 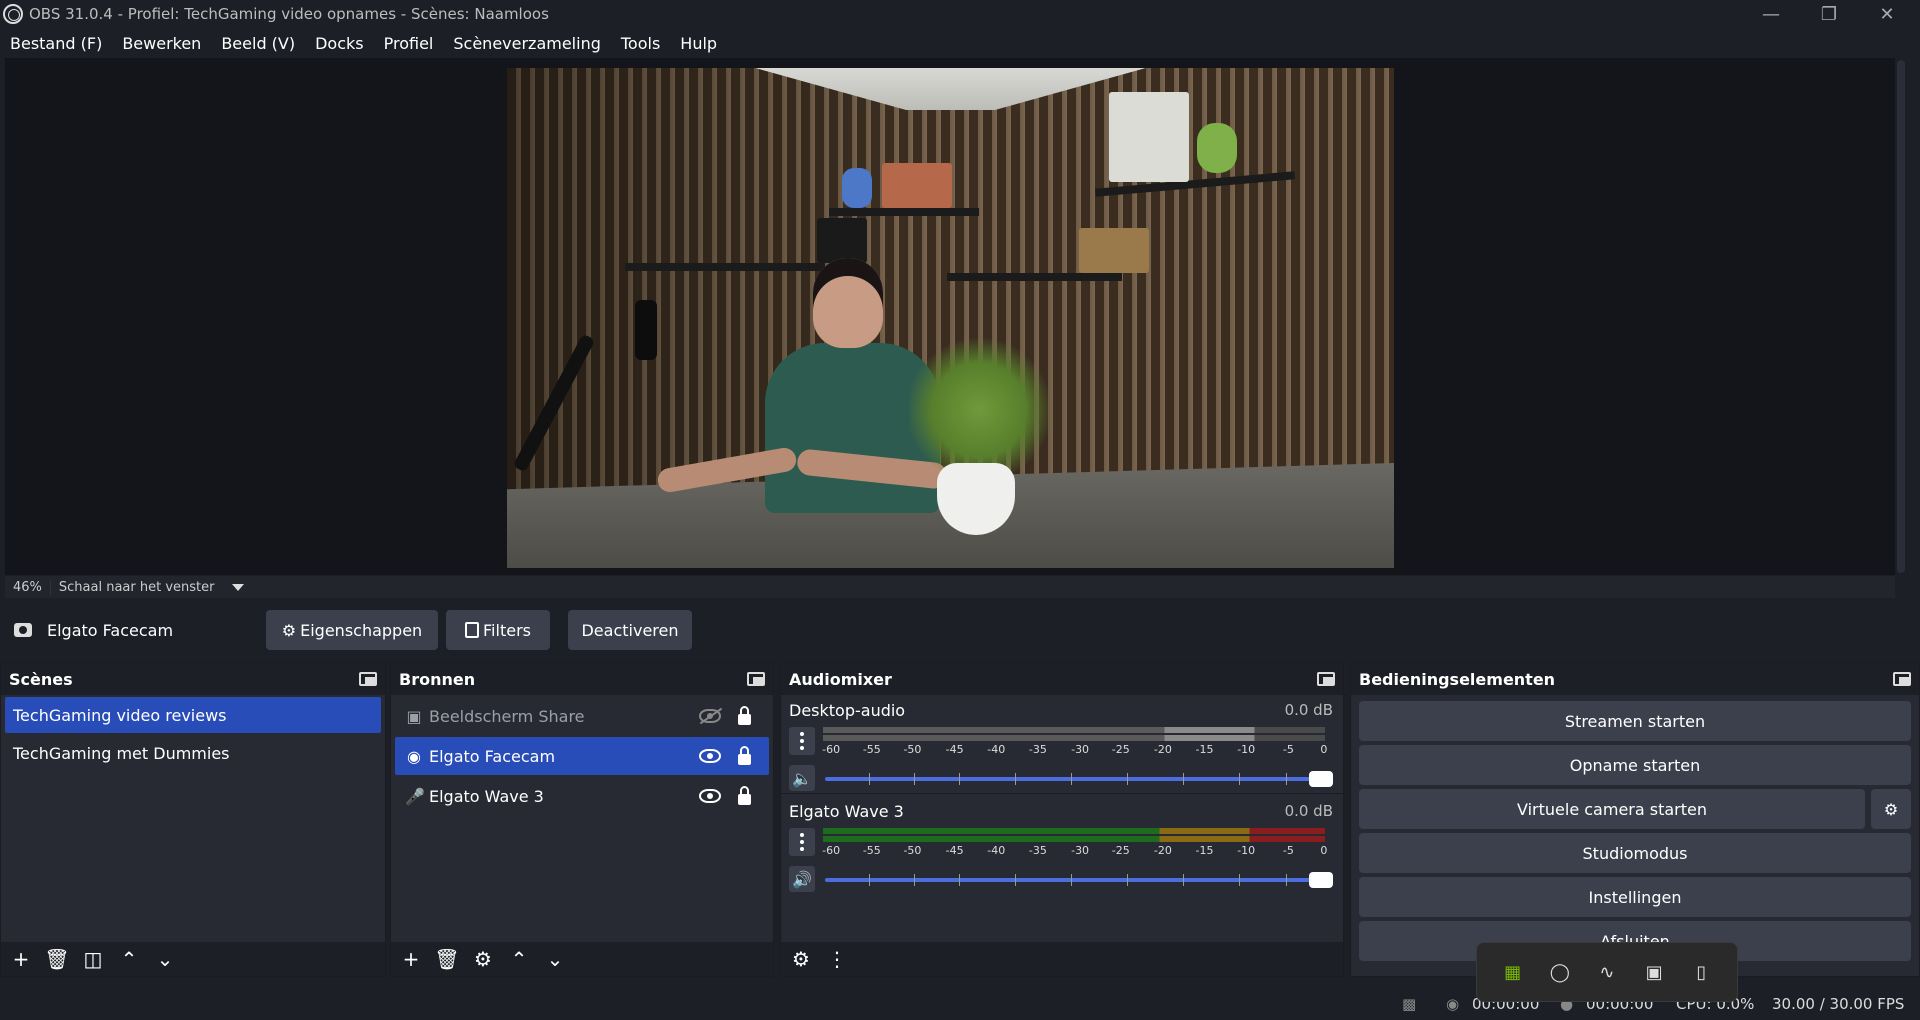 I want to click on start-recording-button: Opname starten, so click(x=1635, y=765).